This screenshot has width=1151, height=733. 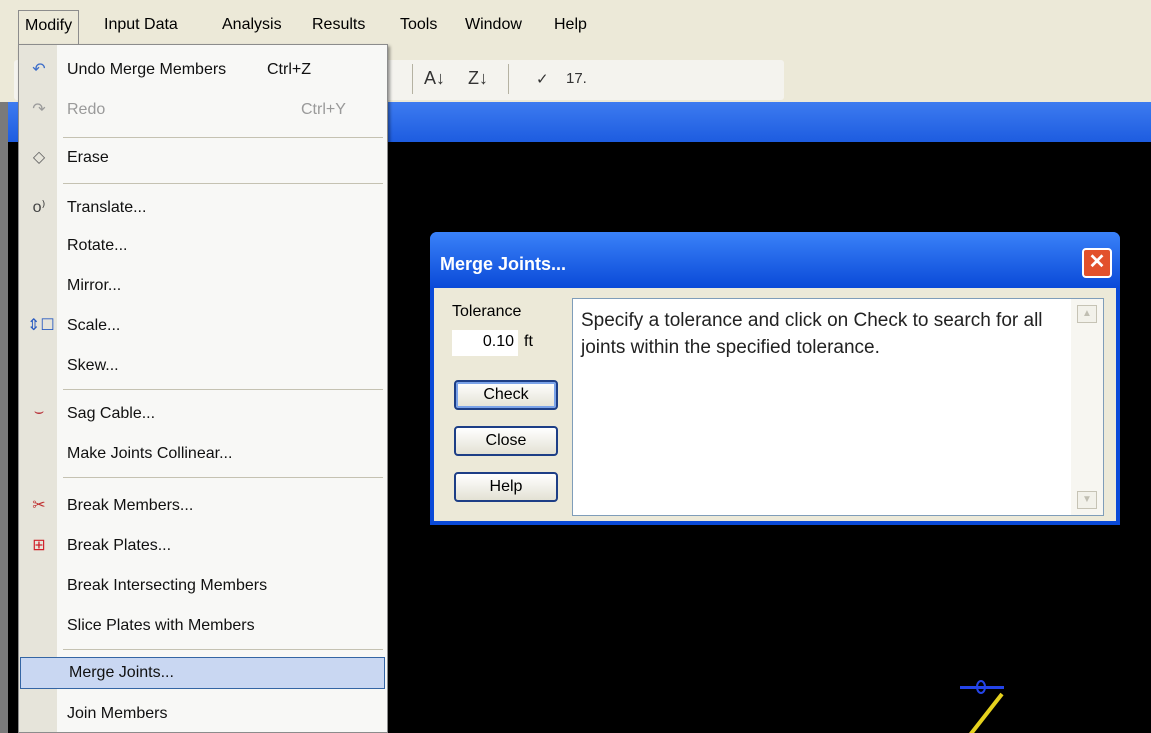 I want to click on sort-az-icon: A↓, so click(x=434, y=78).